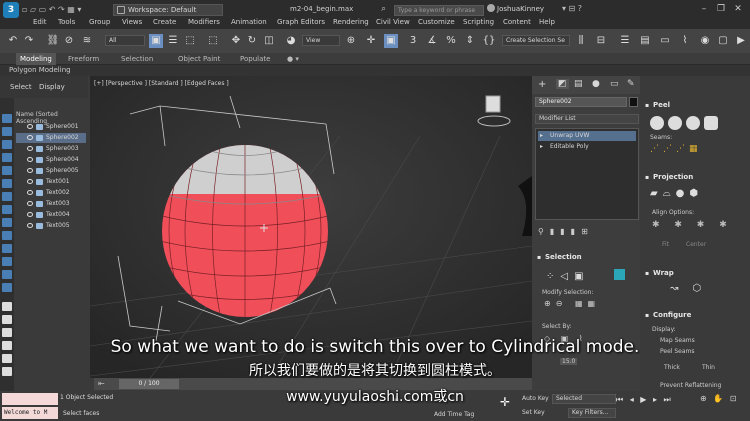 The height and width of the screenshot is (421, 750). What do you see at coordinates (7, 319) in the screenshot?
I see `find-icon` at bounding box center [7, 319].